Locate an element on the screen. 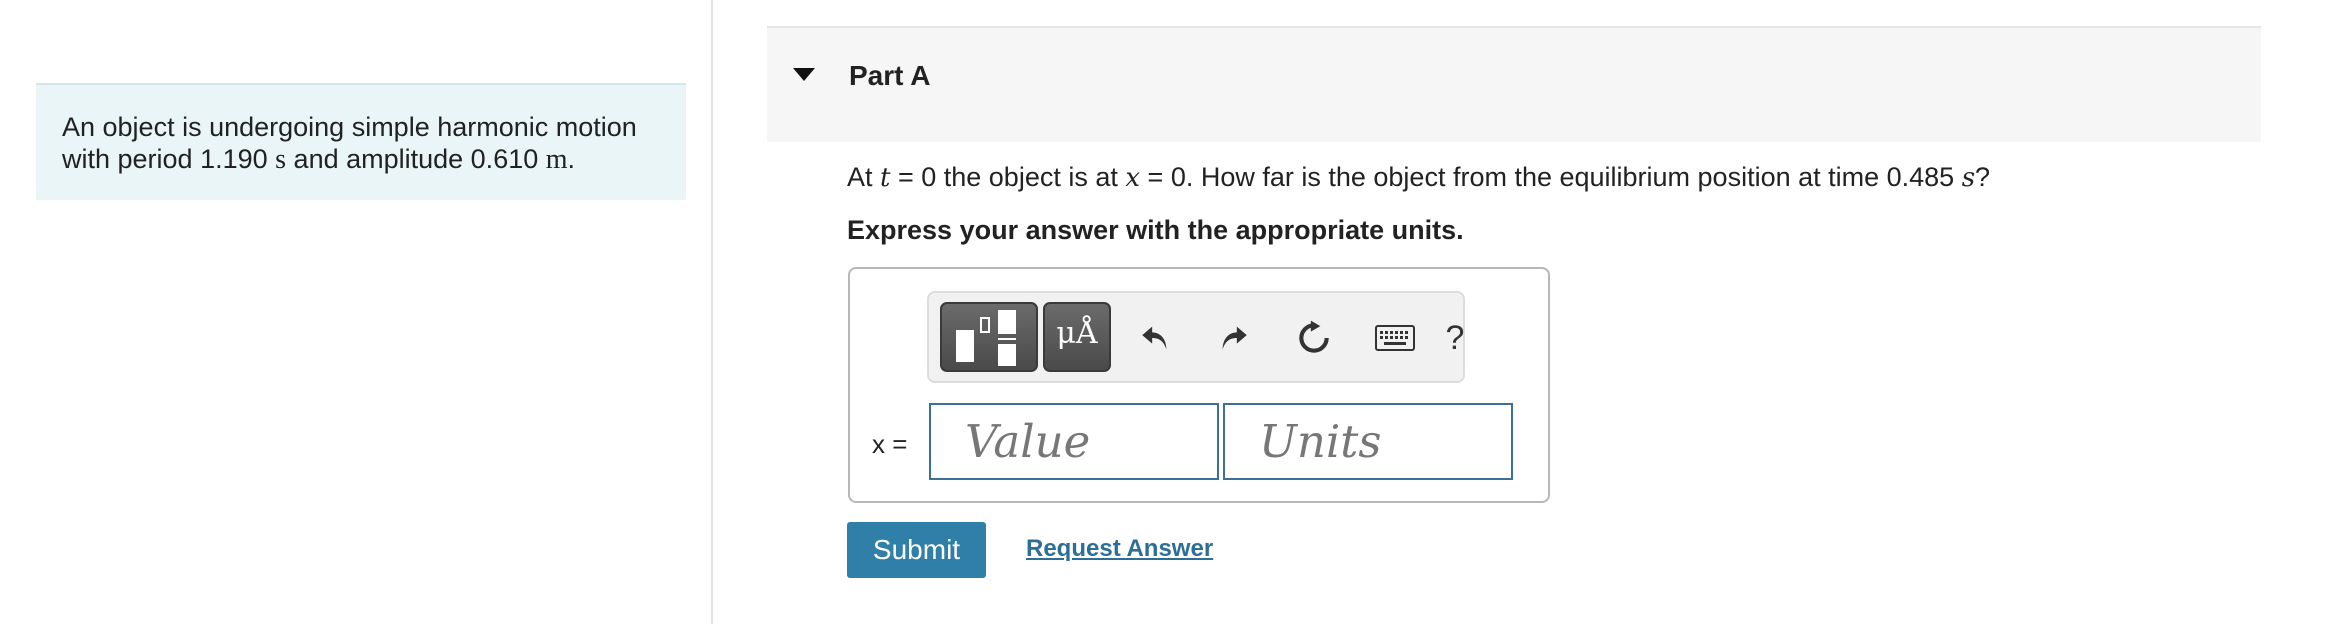 This screenshot has width=2346, height=624. undo-icon is located at coordinates (1154, 338).